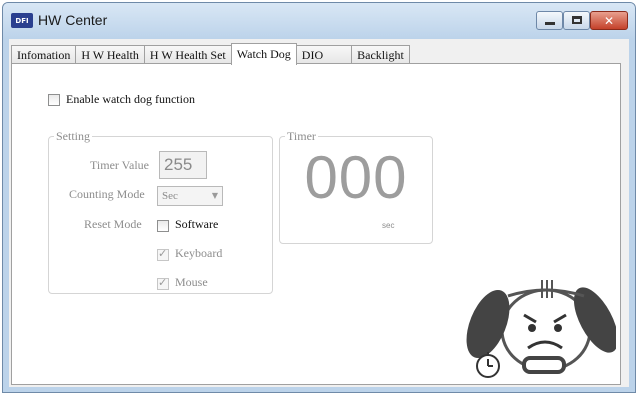  I want to click on minimize-button, so click(549, 20).